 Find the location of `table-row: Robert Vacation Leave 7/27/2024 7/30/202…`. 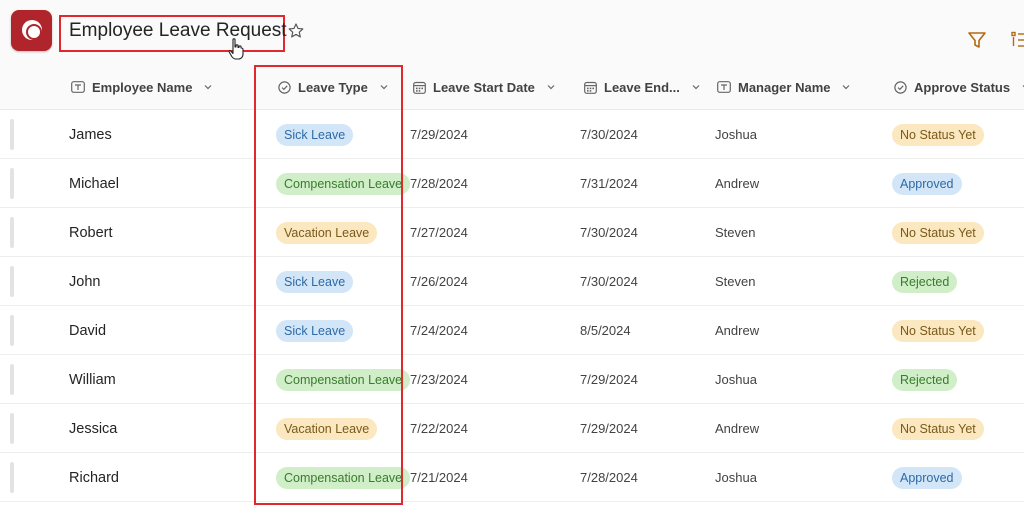

table-row: Robert Vacation Leave 7/27/2024 7/30/202… is located at coordinates (512, 232).